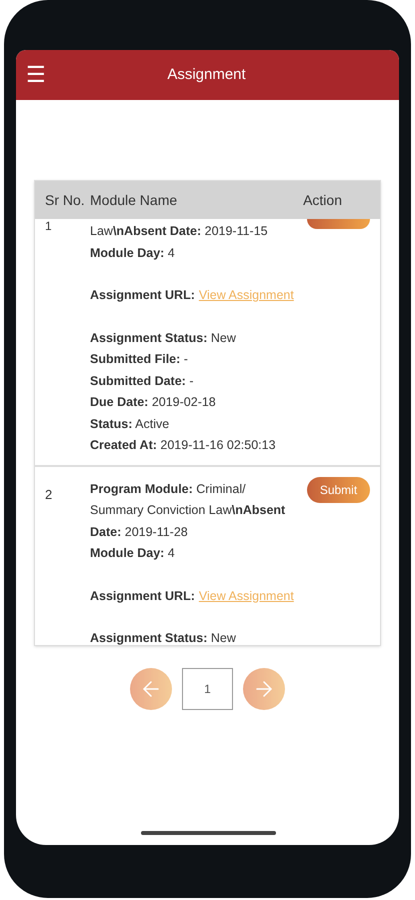  What do you see at coordinates (130, 424) in the screenshot?
I see `detail-text: Status: Active` at bounding box center [130, 424].